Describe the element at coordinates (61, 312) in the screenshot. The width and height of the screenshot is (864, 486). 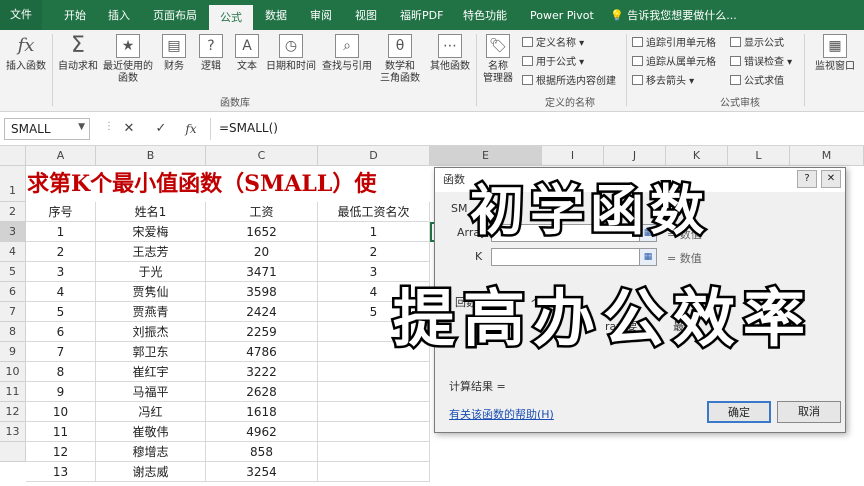
I see `table-cell: 5` at that location.